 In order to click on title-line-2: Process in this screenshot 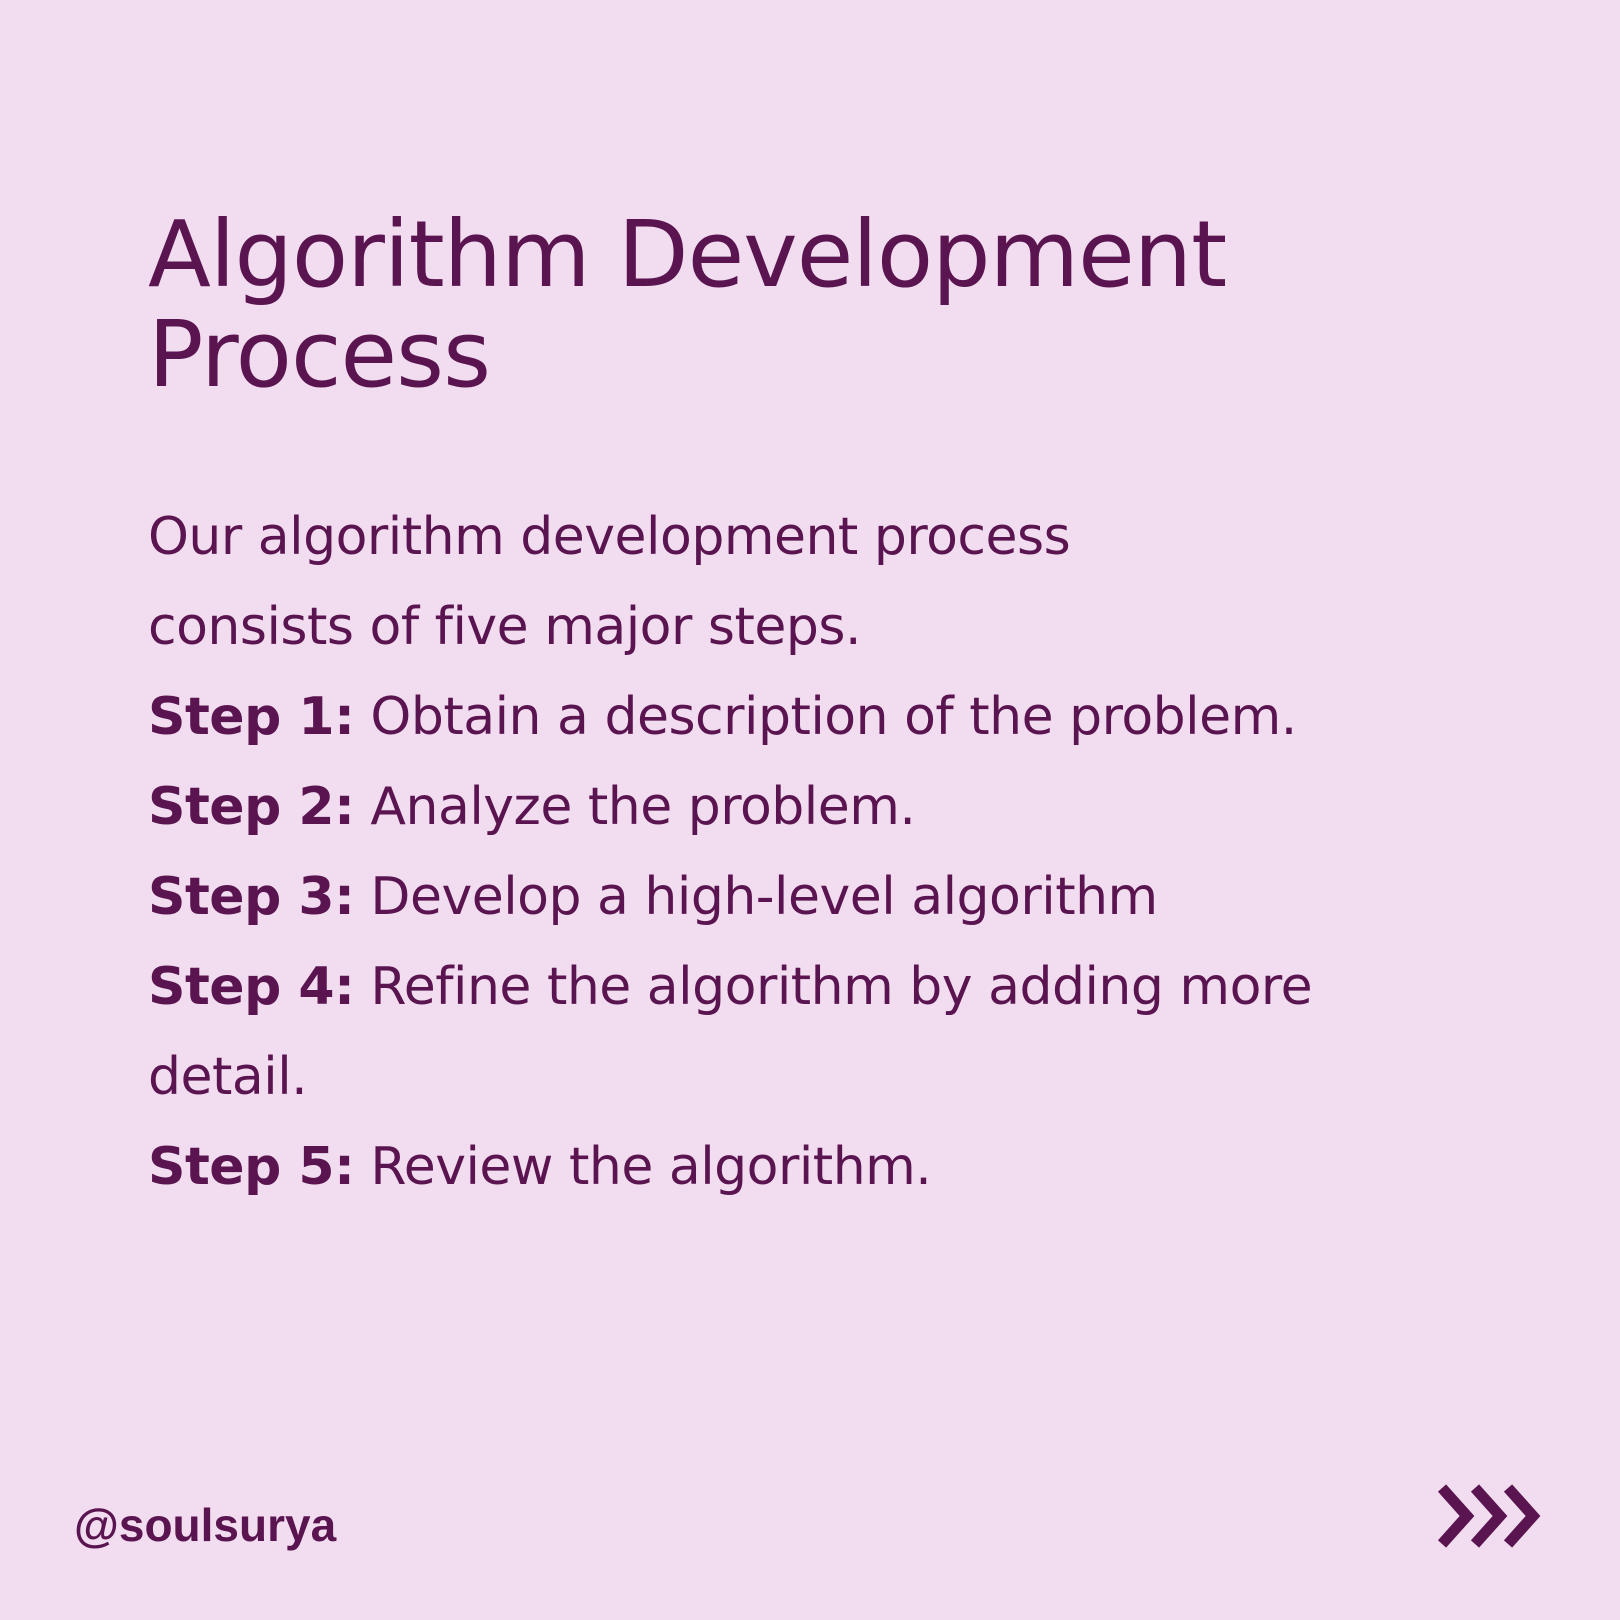, I will do `click(319, 354)`.